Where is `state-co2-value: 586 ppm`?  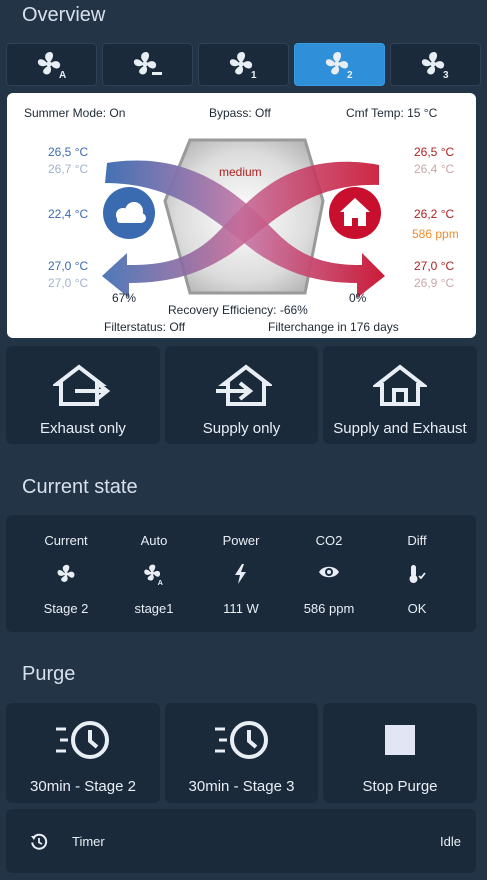
state-co2-value: 586 ppm is located at coordinates (329, 608).